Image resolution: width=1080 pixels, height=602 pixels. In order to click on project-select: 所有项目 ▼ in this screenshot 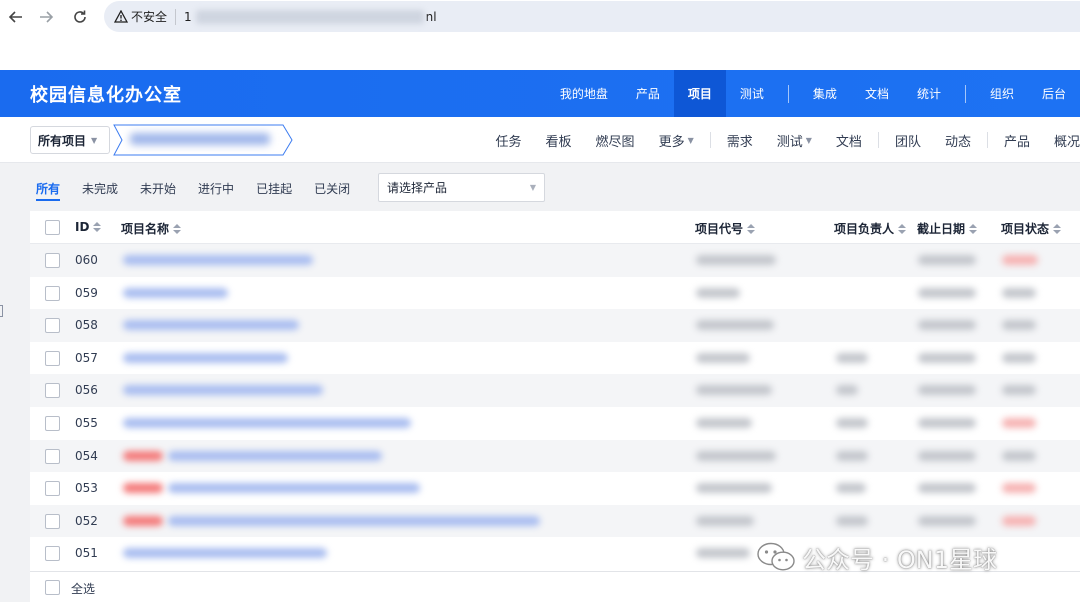, I will do `click(70, 140)`.